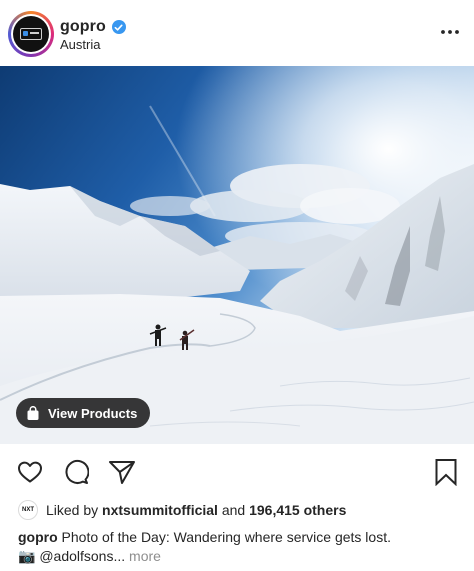  What do you see at coordinates (93, 413) in the screenshot?
I see `view-products-label: View Products` at bounding box center [93, 413].